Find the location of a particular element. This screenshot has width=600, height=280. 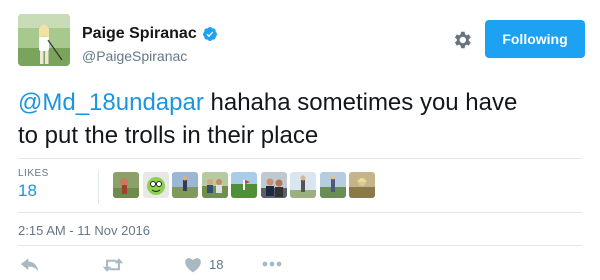

avatar-image is located at coordinates (44, 40).